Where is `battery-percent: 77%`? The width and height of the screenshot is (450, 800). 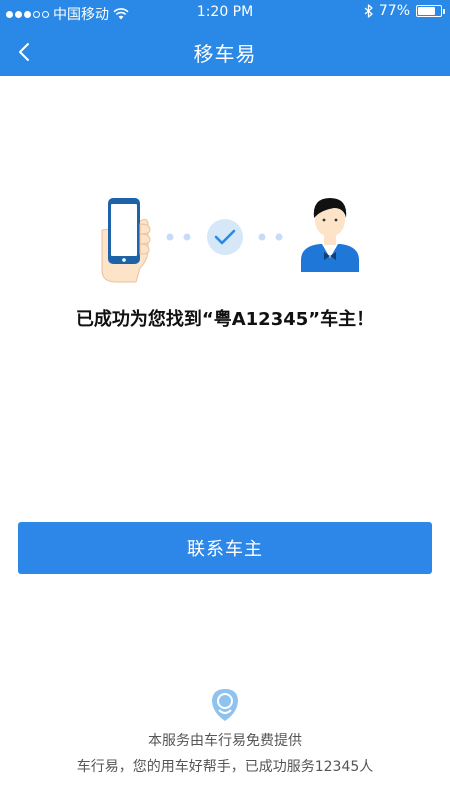
battery-percent: 77% is located at coordinates (394, 11).